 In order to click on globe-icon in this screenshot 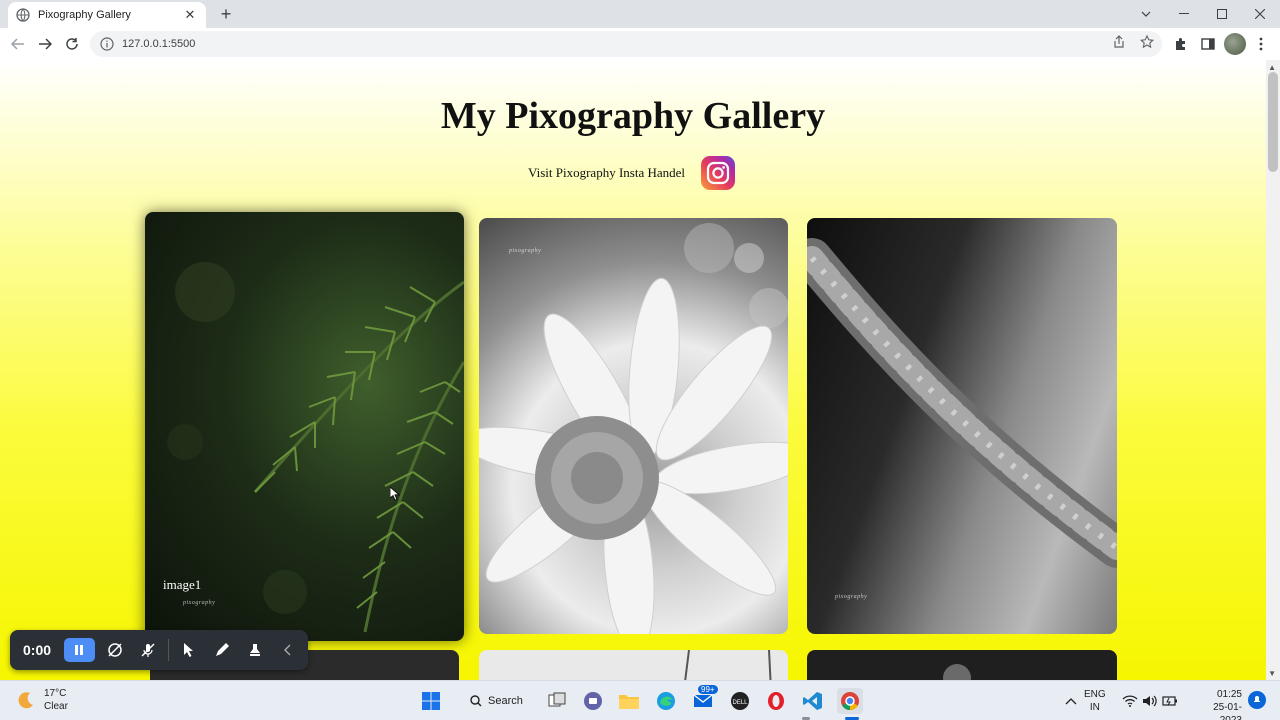, I will do `click(23, 15)`.